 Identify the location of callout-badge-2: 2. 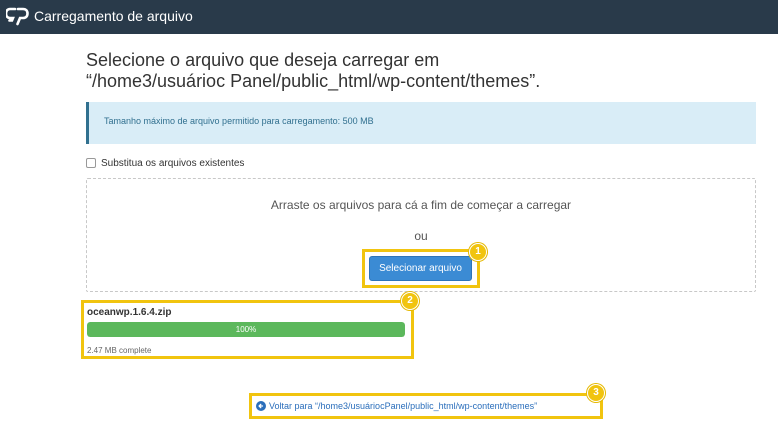
(410, 301).